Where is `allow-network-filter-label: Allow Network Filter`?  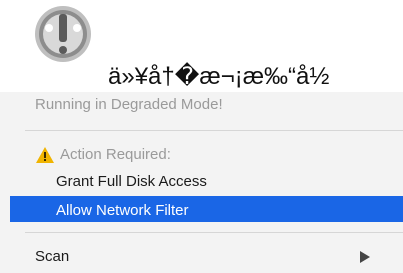
allow-network-filter-label: Allow Network Filter is located at coordinates (122, 210).